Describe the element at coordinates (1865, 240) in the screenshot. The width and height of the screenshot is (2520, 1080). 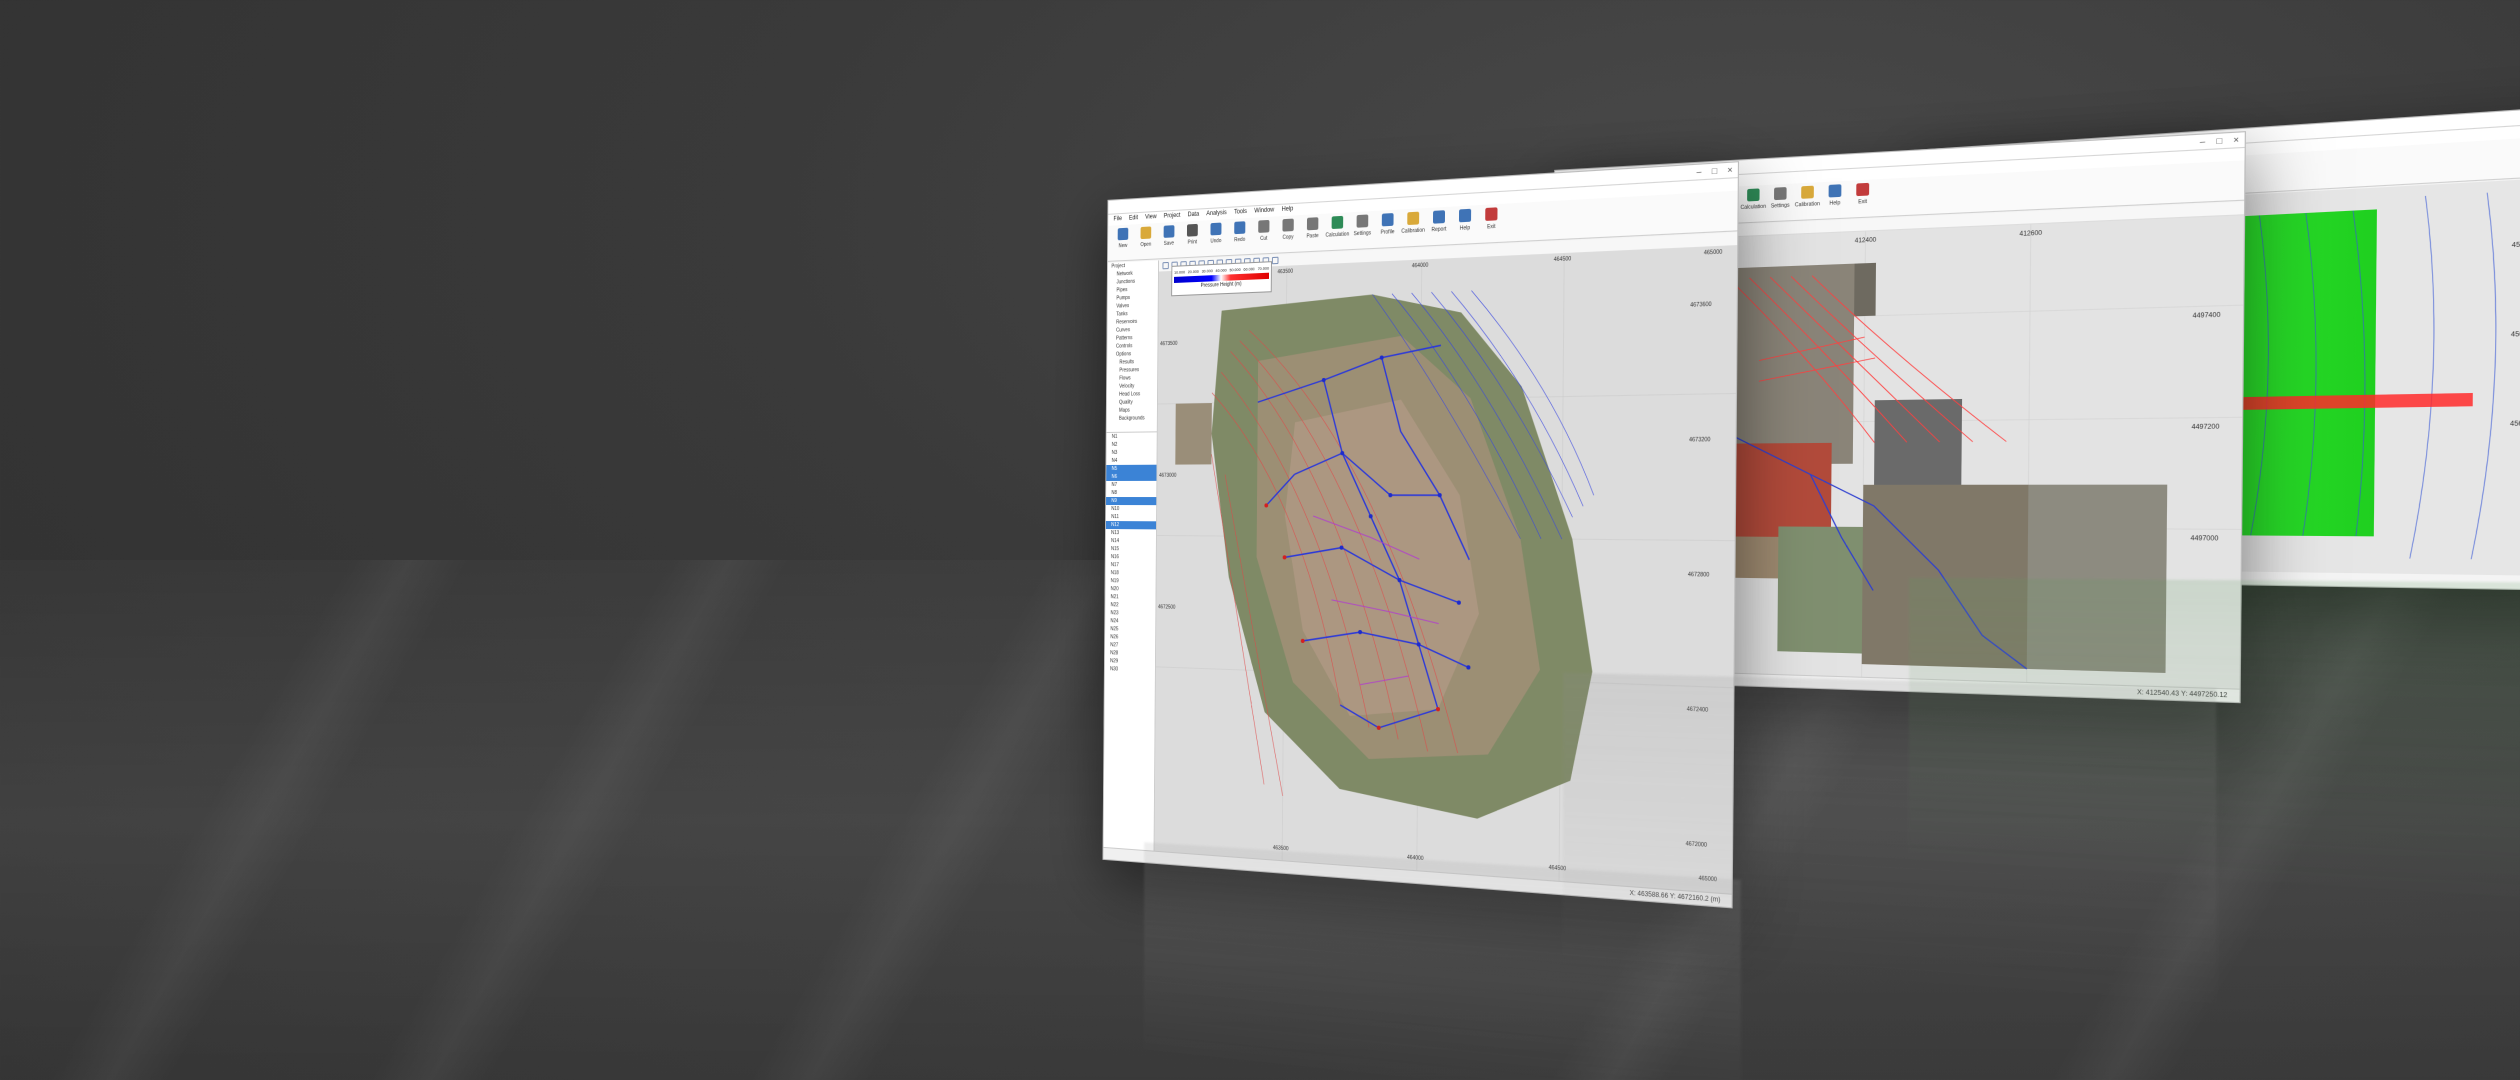
I see `svg-text: 412400` at that location.